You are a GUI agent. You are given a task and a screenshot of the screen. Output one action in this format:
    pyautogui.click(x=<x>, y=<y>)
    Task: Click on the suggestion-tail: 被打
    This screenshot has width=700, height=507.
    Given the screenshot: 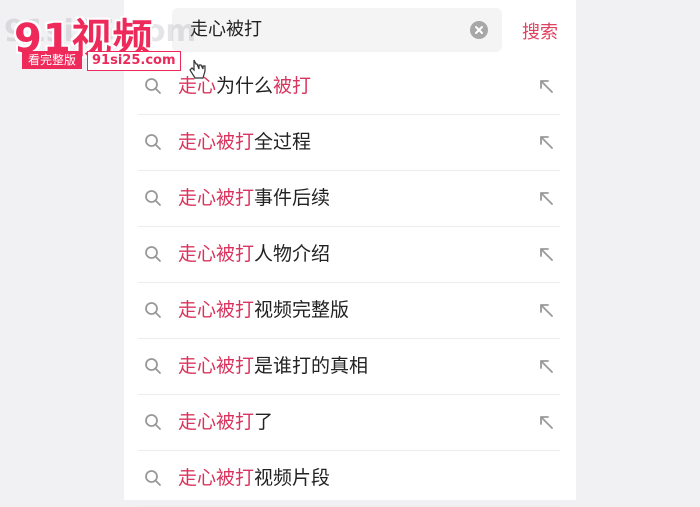 What is the action you would take?
    pyautogui.click(x=292, y=86)
    